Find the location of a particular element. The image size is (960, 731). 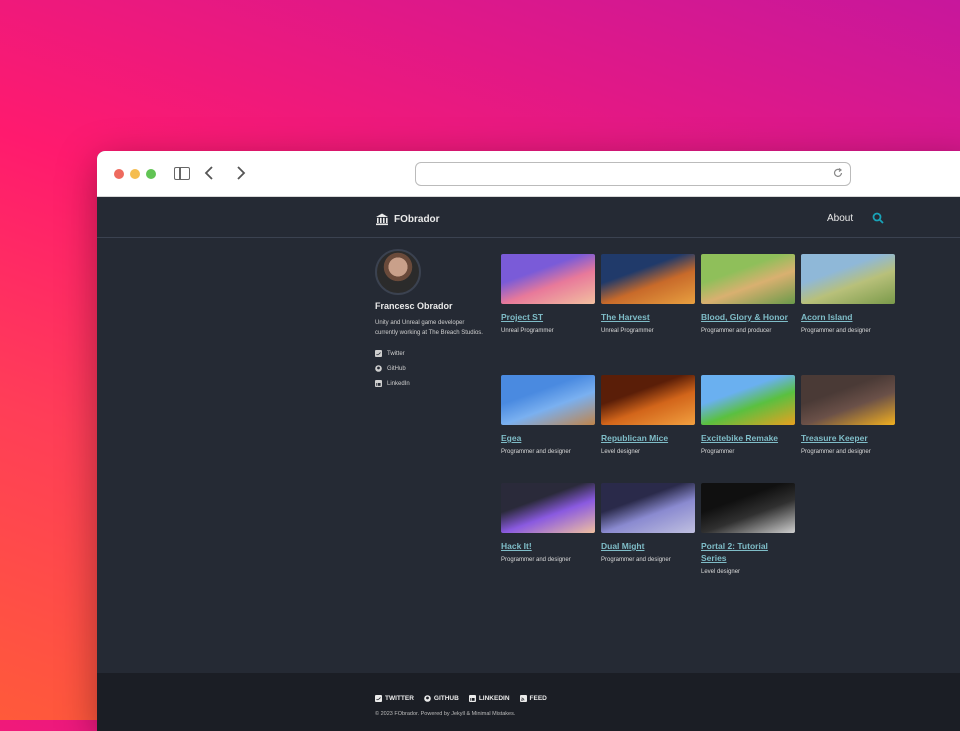

reload-icon is located at coordinates (838, 173).